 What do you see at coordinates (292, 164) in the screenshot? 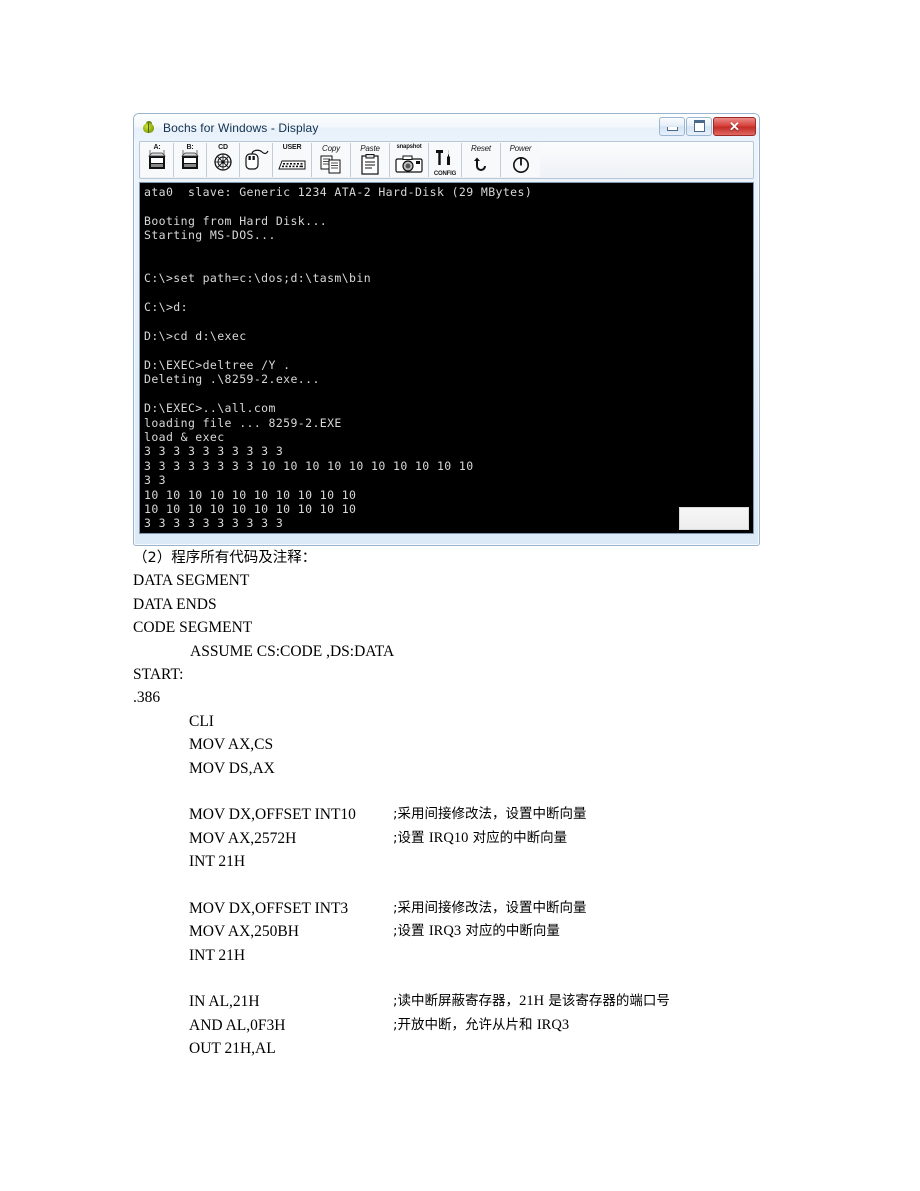
I see `keyboard-icon` at bounding box center [292, 164].